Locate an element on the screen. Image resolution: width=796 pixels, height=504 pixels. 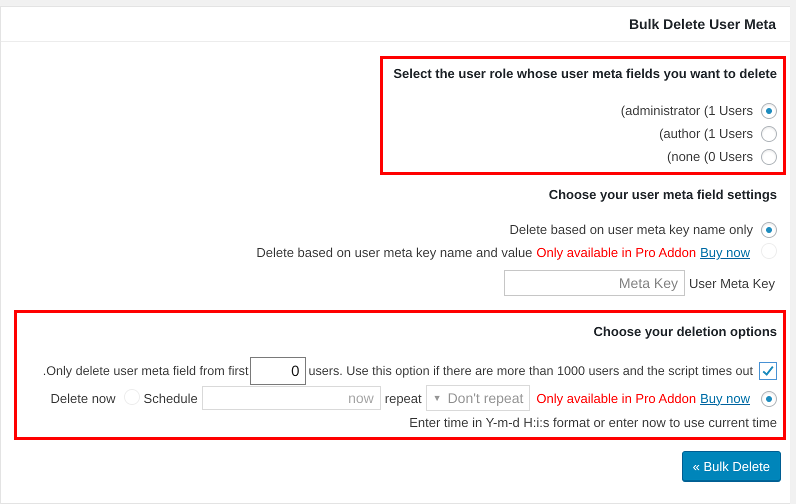
radio-label: (administrator (1 Users is located at coordinates (686, 110).